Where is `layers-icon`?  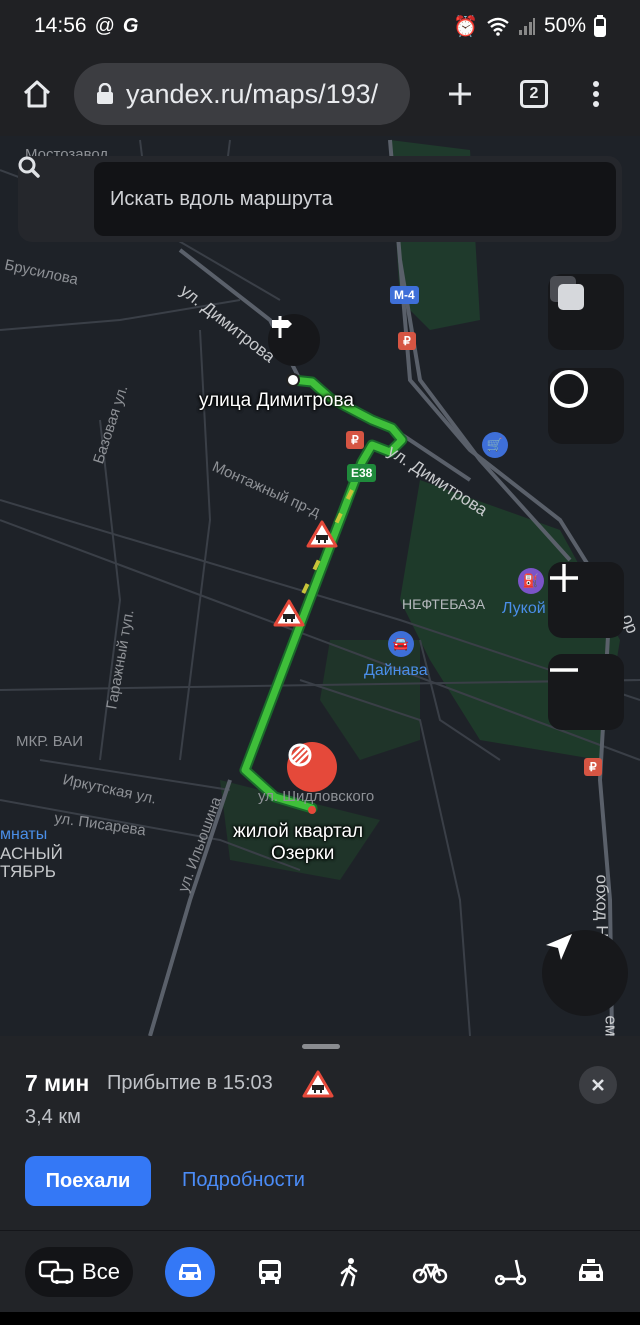 layers-icon is located at coordinates (567, 293).